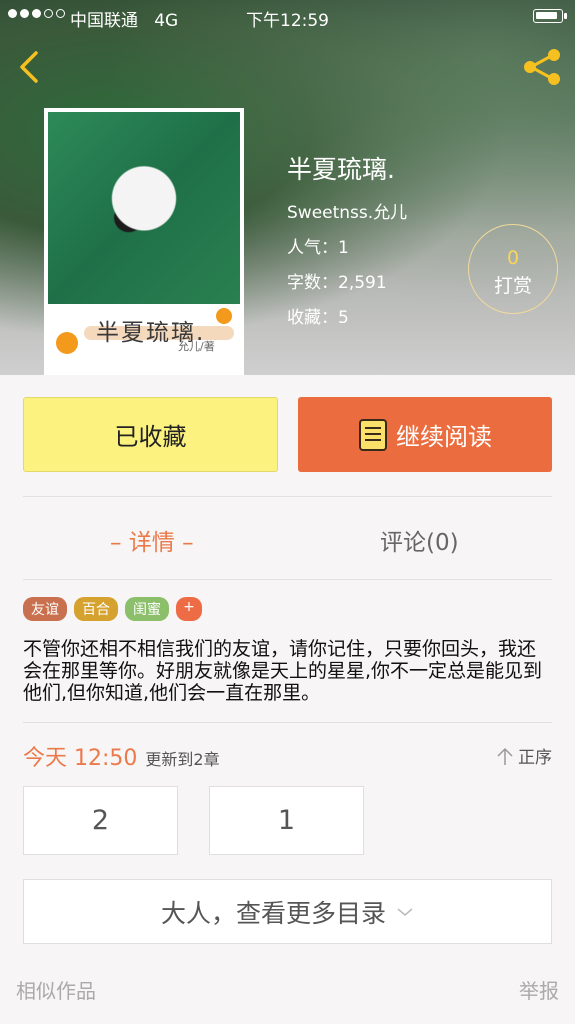 Image resolution: width=575 pixels, height=1024 pixels. I want to click on tag-chip: 闺蜜, so click(147, 609).